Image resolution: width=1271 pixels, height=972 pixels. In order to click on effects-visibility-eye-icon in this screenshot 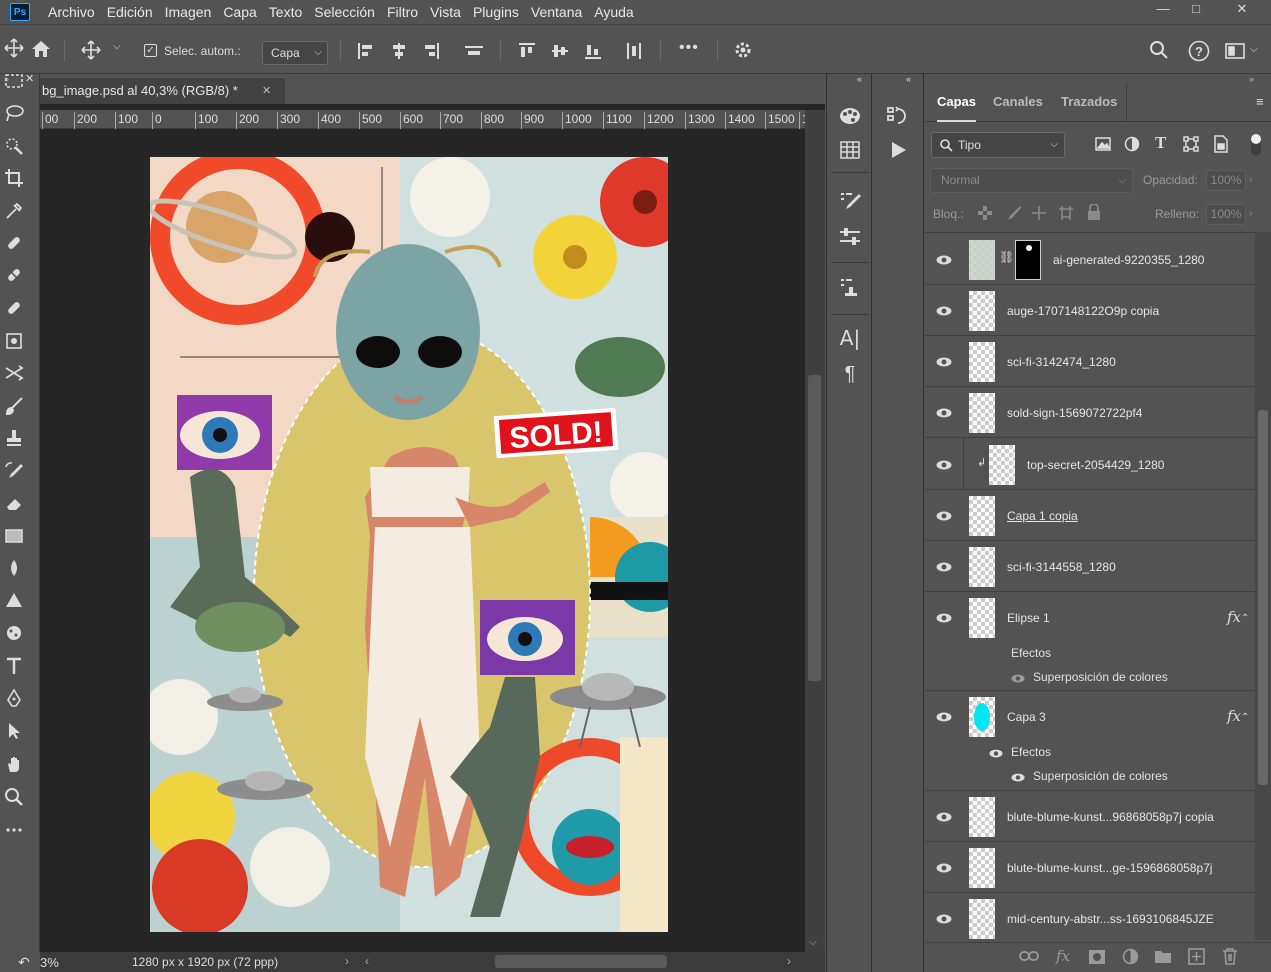, I will do `click(996, 753)`.